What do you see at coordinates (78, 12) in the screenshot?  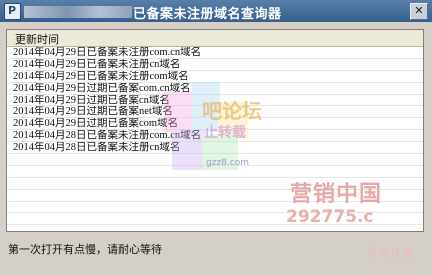 I see `title-redacted` at bounding box center [78, 12].